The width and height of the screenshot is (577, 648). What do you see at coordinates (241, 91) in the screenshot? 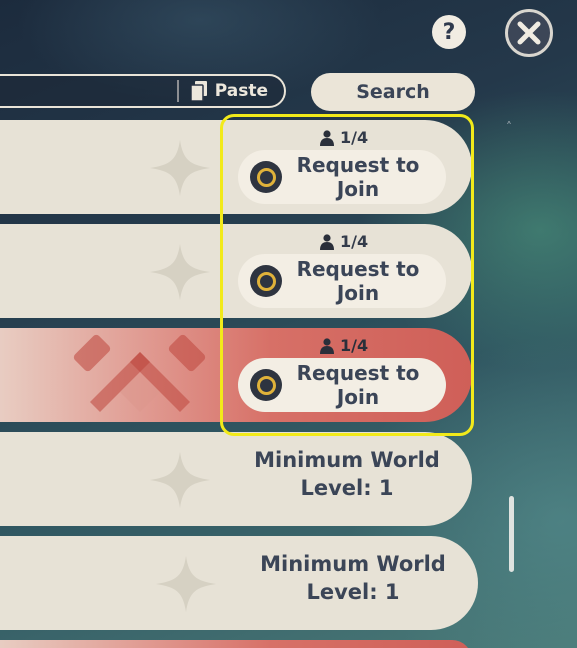
I see `paste-label: Paste` at bounding box center [241, 91].